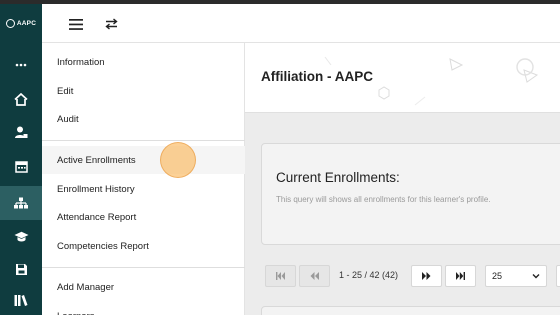  Describe the element at coordinates (178, 160) in the screenshot. I see `click-indicator` at that location.